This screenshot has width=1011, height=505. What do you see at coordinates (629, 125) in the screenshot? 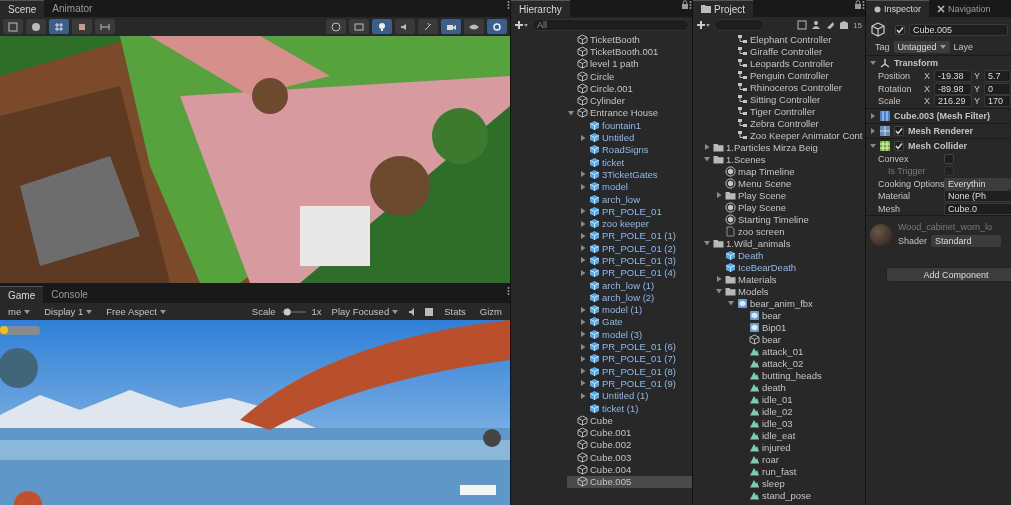
I see `hierarchy-item: fountain1` at bounding box center [629, 125].